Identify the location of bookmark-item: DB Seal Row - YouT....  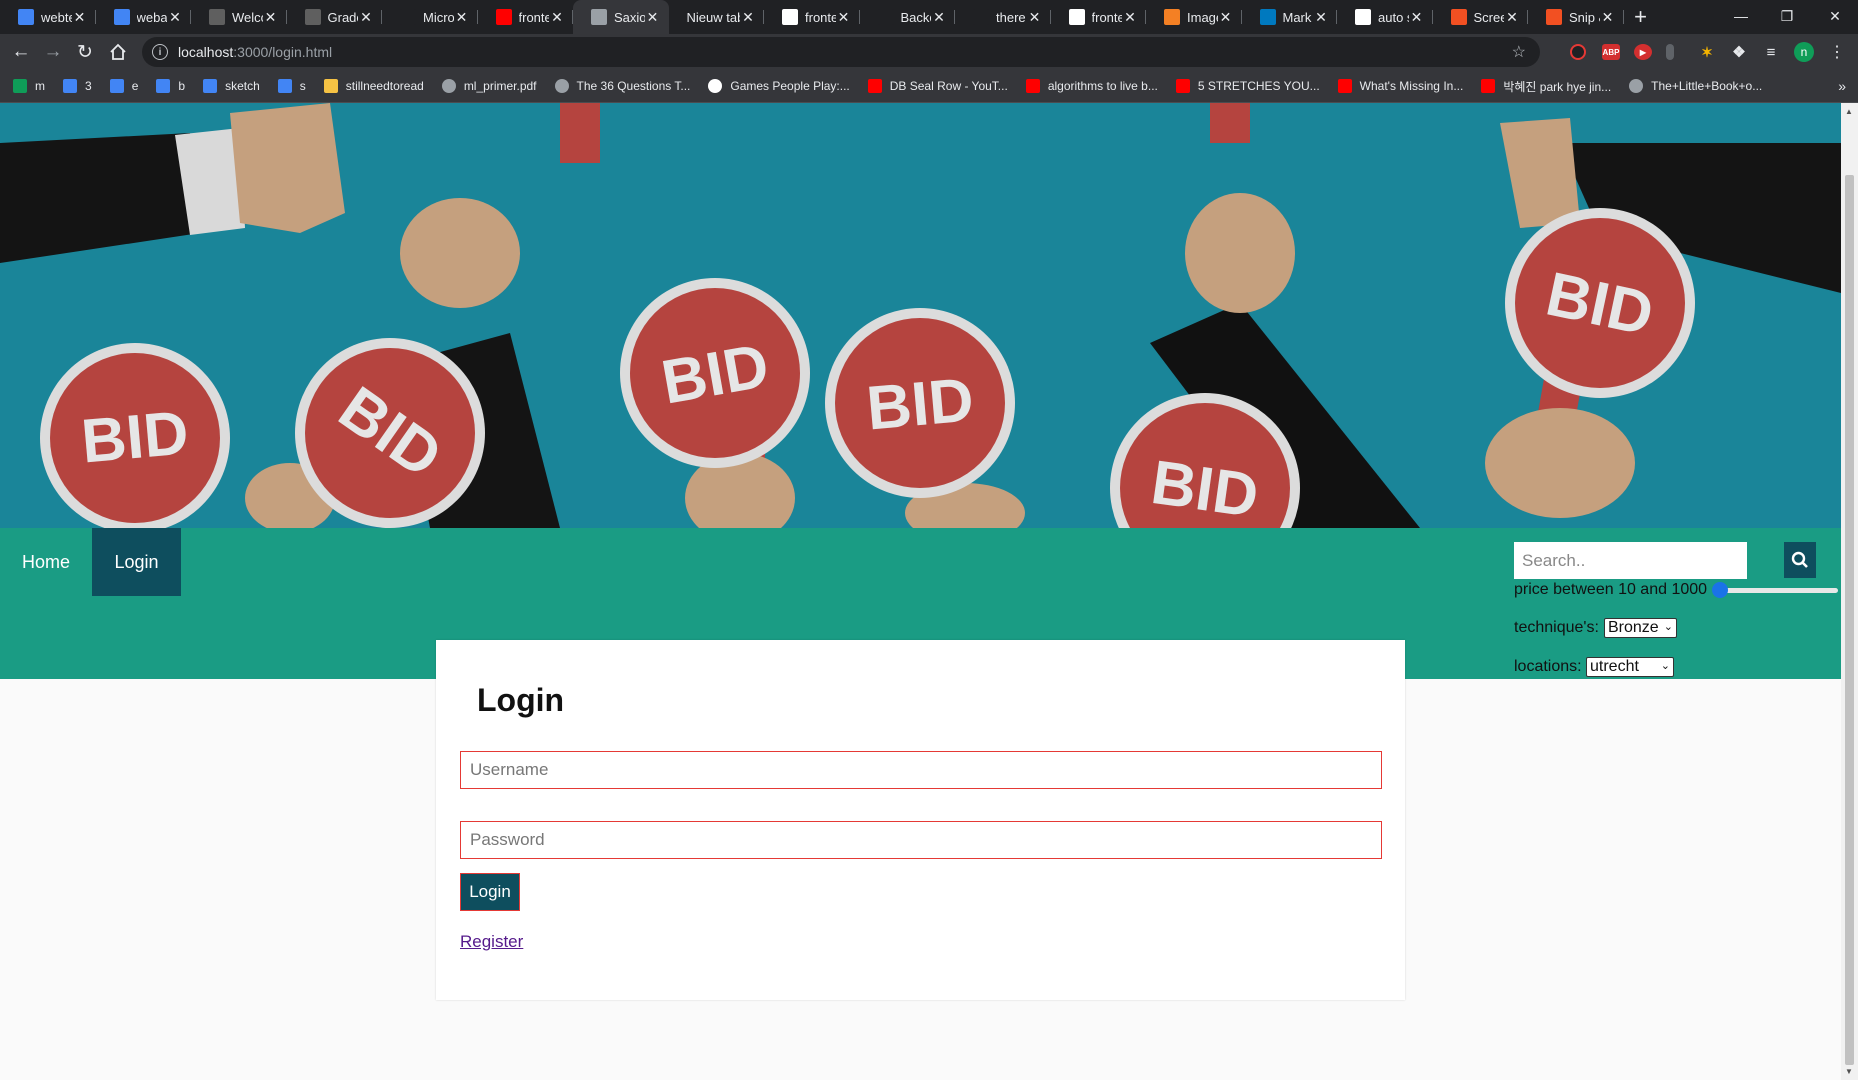
(937, 86).